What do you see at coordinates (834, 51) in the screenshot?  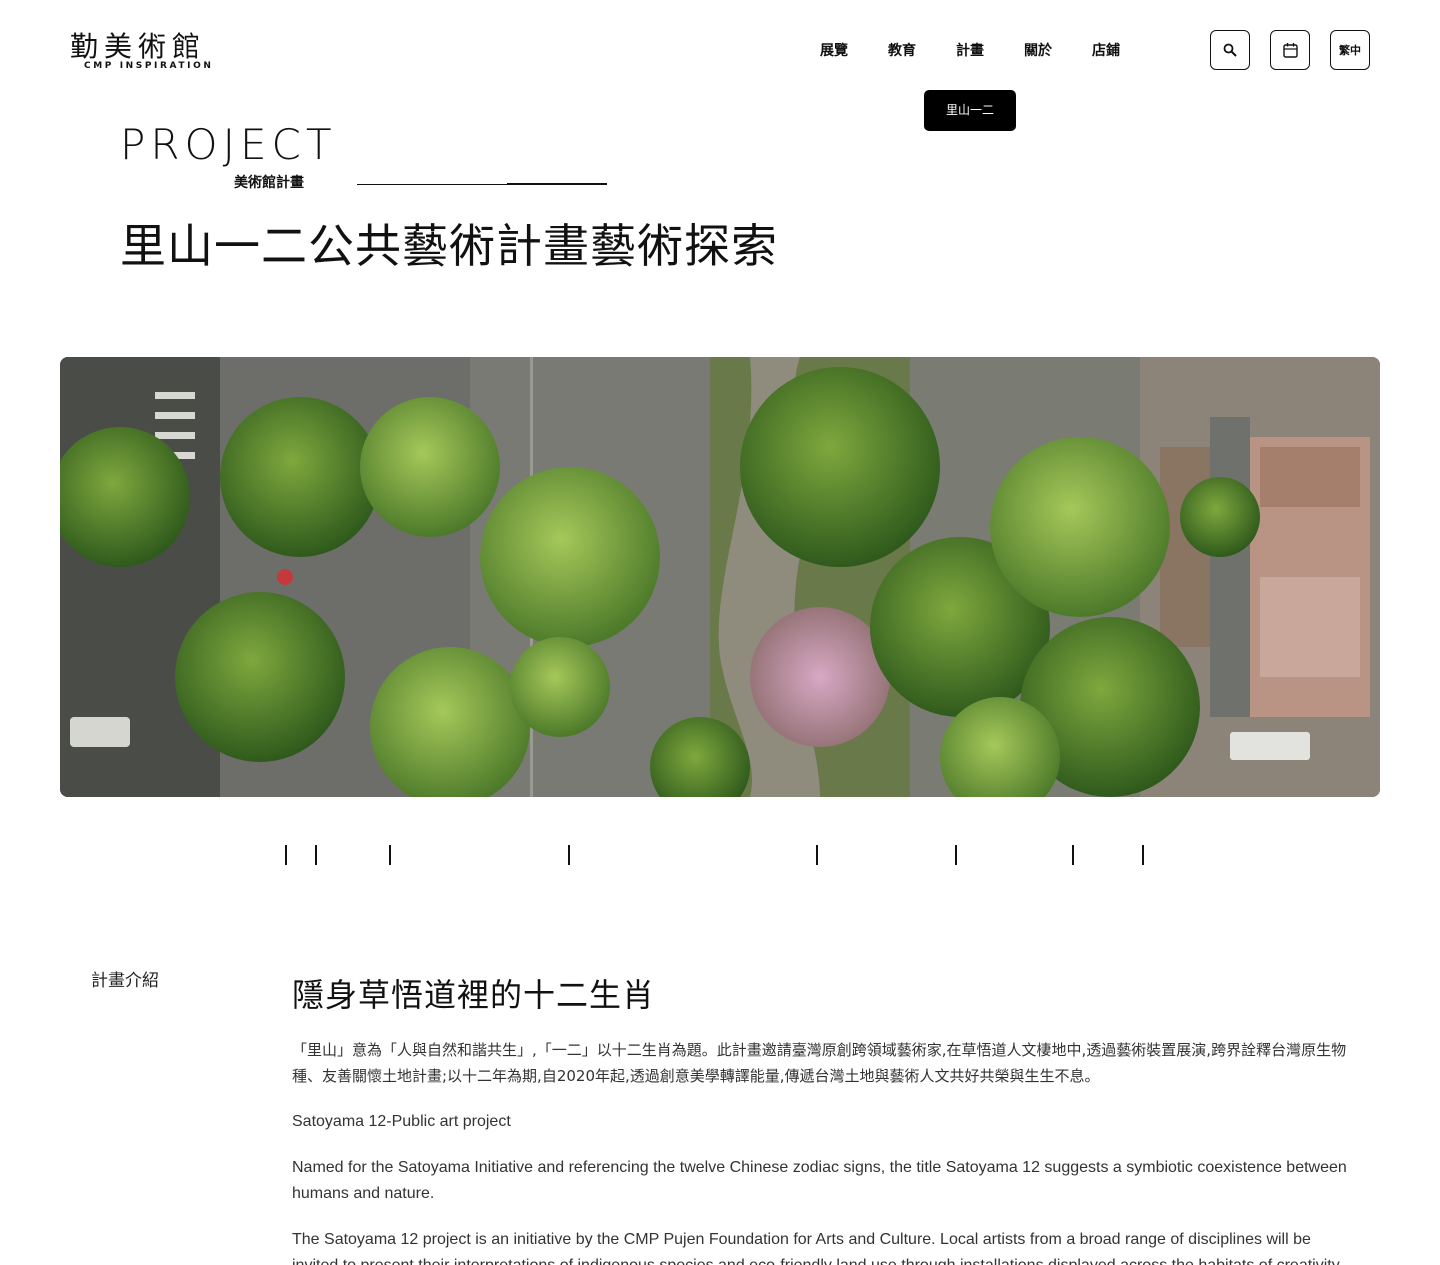 I see `nav-item-exhibitions: 展覽` at bounding box center [834, 51].